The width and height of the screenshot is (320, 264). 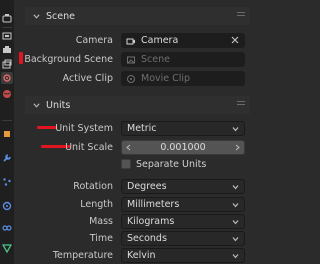 I want to click on time-value: Seconds, so click(x=147, y=238).